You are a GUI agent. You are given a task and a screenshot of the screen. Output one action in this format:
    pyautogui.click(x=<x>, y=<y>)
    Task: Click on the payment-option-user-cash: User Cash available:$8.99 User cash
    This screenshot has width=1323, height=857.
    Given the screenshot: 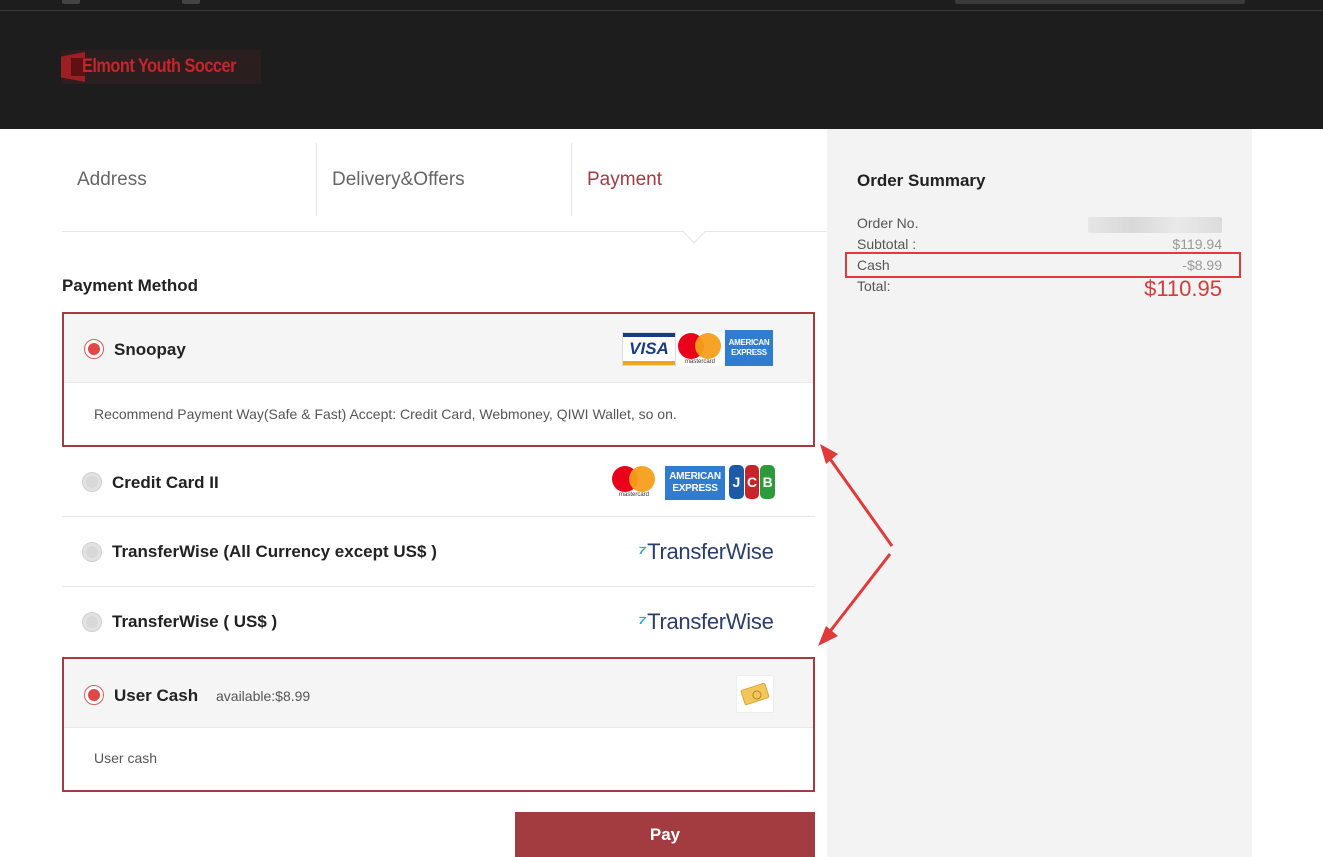 What is the action you would take?
    pyautogui.click(x=438, y=724)
    